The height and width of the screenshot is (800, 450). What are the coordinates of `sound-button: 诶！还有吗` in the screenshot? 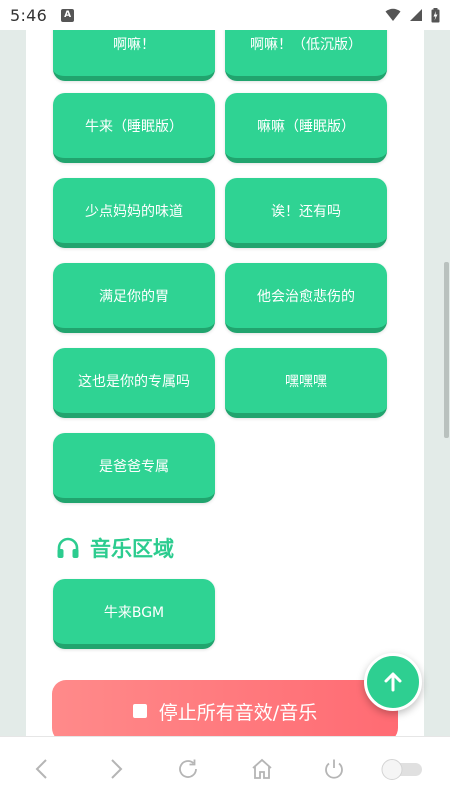 It's located at (306, 213).